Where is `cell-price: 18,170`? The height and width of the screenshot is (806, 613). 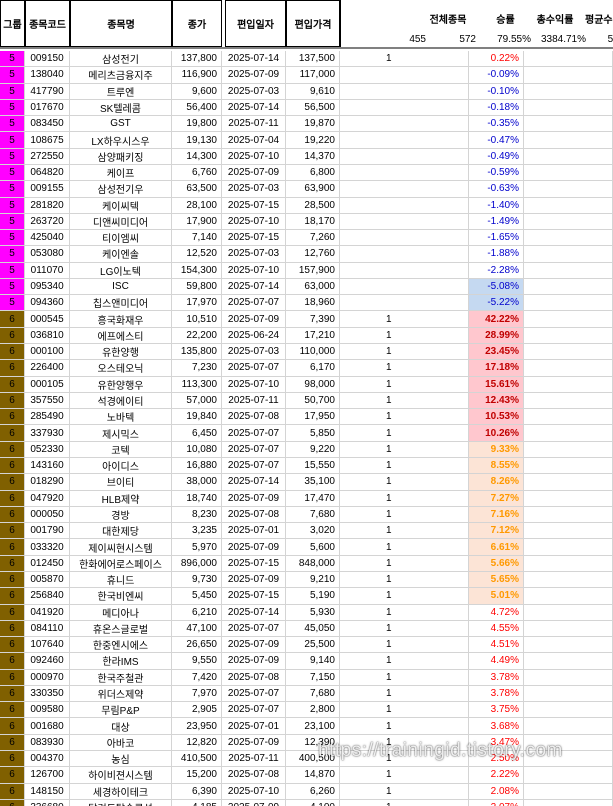 cell-price: 18,170 is located at coordinates (313, 222).